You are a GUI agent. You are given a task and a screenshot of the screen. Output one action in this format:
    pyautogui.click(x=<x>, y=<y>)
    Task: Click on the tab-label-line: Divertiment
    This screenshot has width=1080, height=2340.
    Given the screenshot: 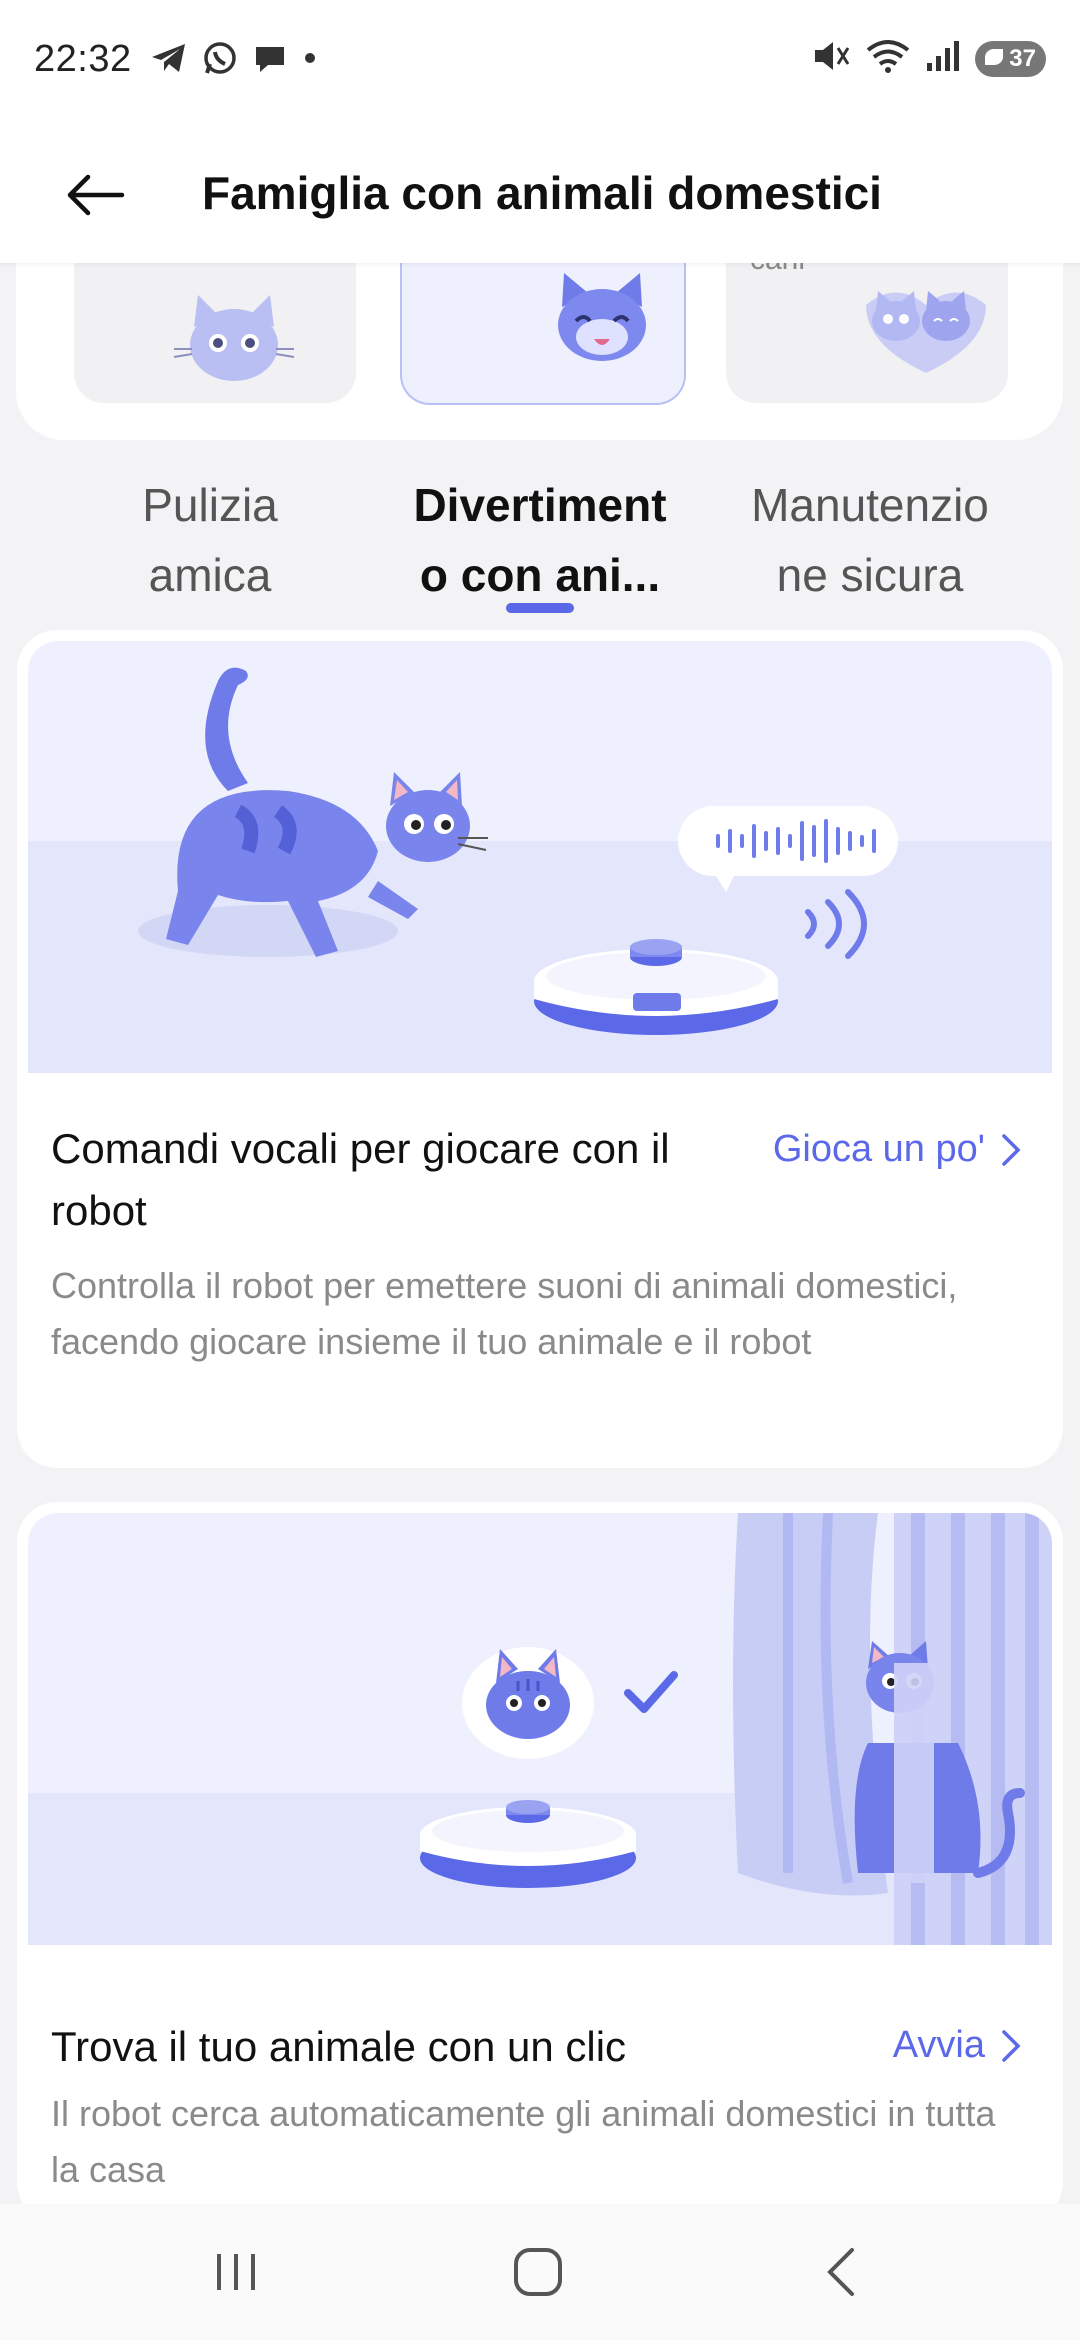 What is the action you would take?
    pyautogui.click(x=540, y=505)
    